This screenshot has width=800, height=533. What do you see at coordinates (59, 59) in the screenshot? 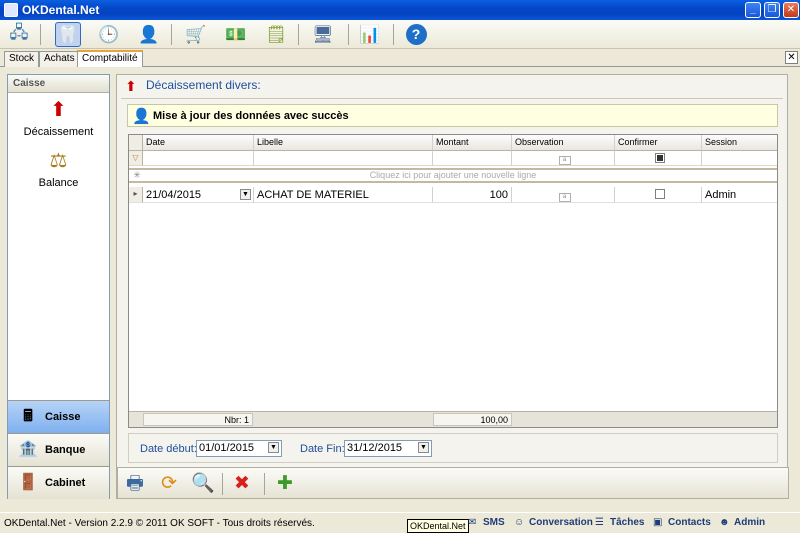
I see `tab-achats: Achats` at bounding box center [59, 59].